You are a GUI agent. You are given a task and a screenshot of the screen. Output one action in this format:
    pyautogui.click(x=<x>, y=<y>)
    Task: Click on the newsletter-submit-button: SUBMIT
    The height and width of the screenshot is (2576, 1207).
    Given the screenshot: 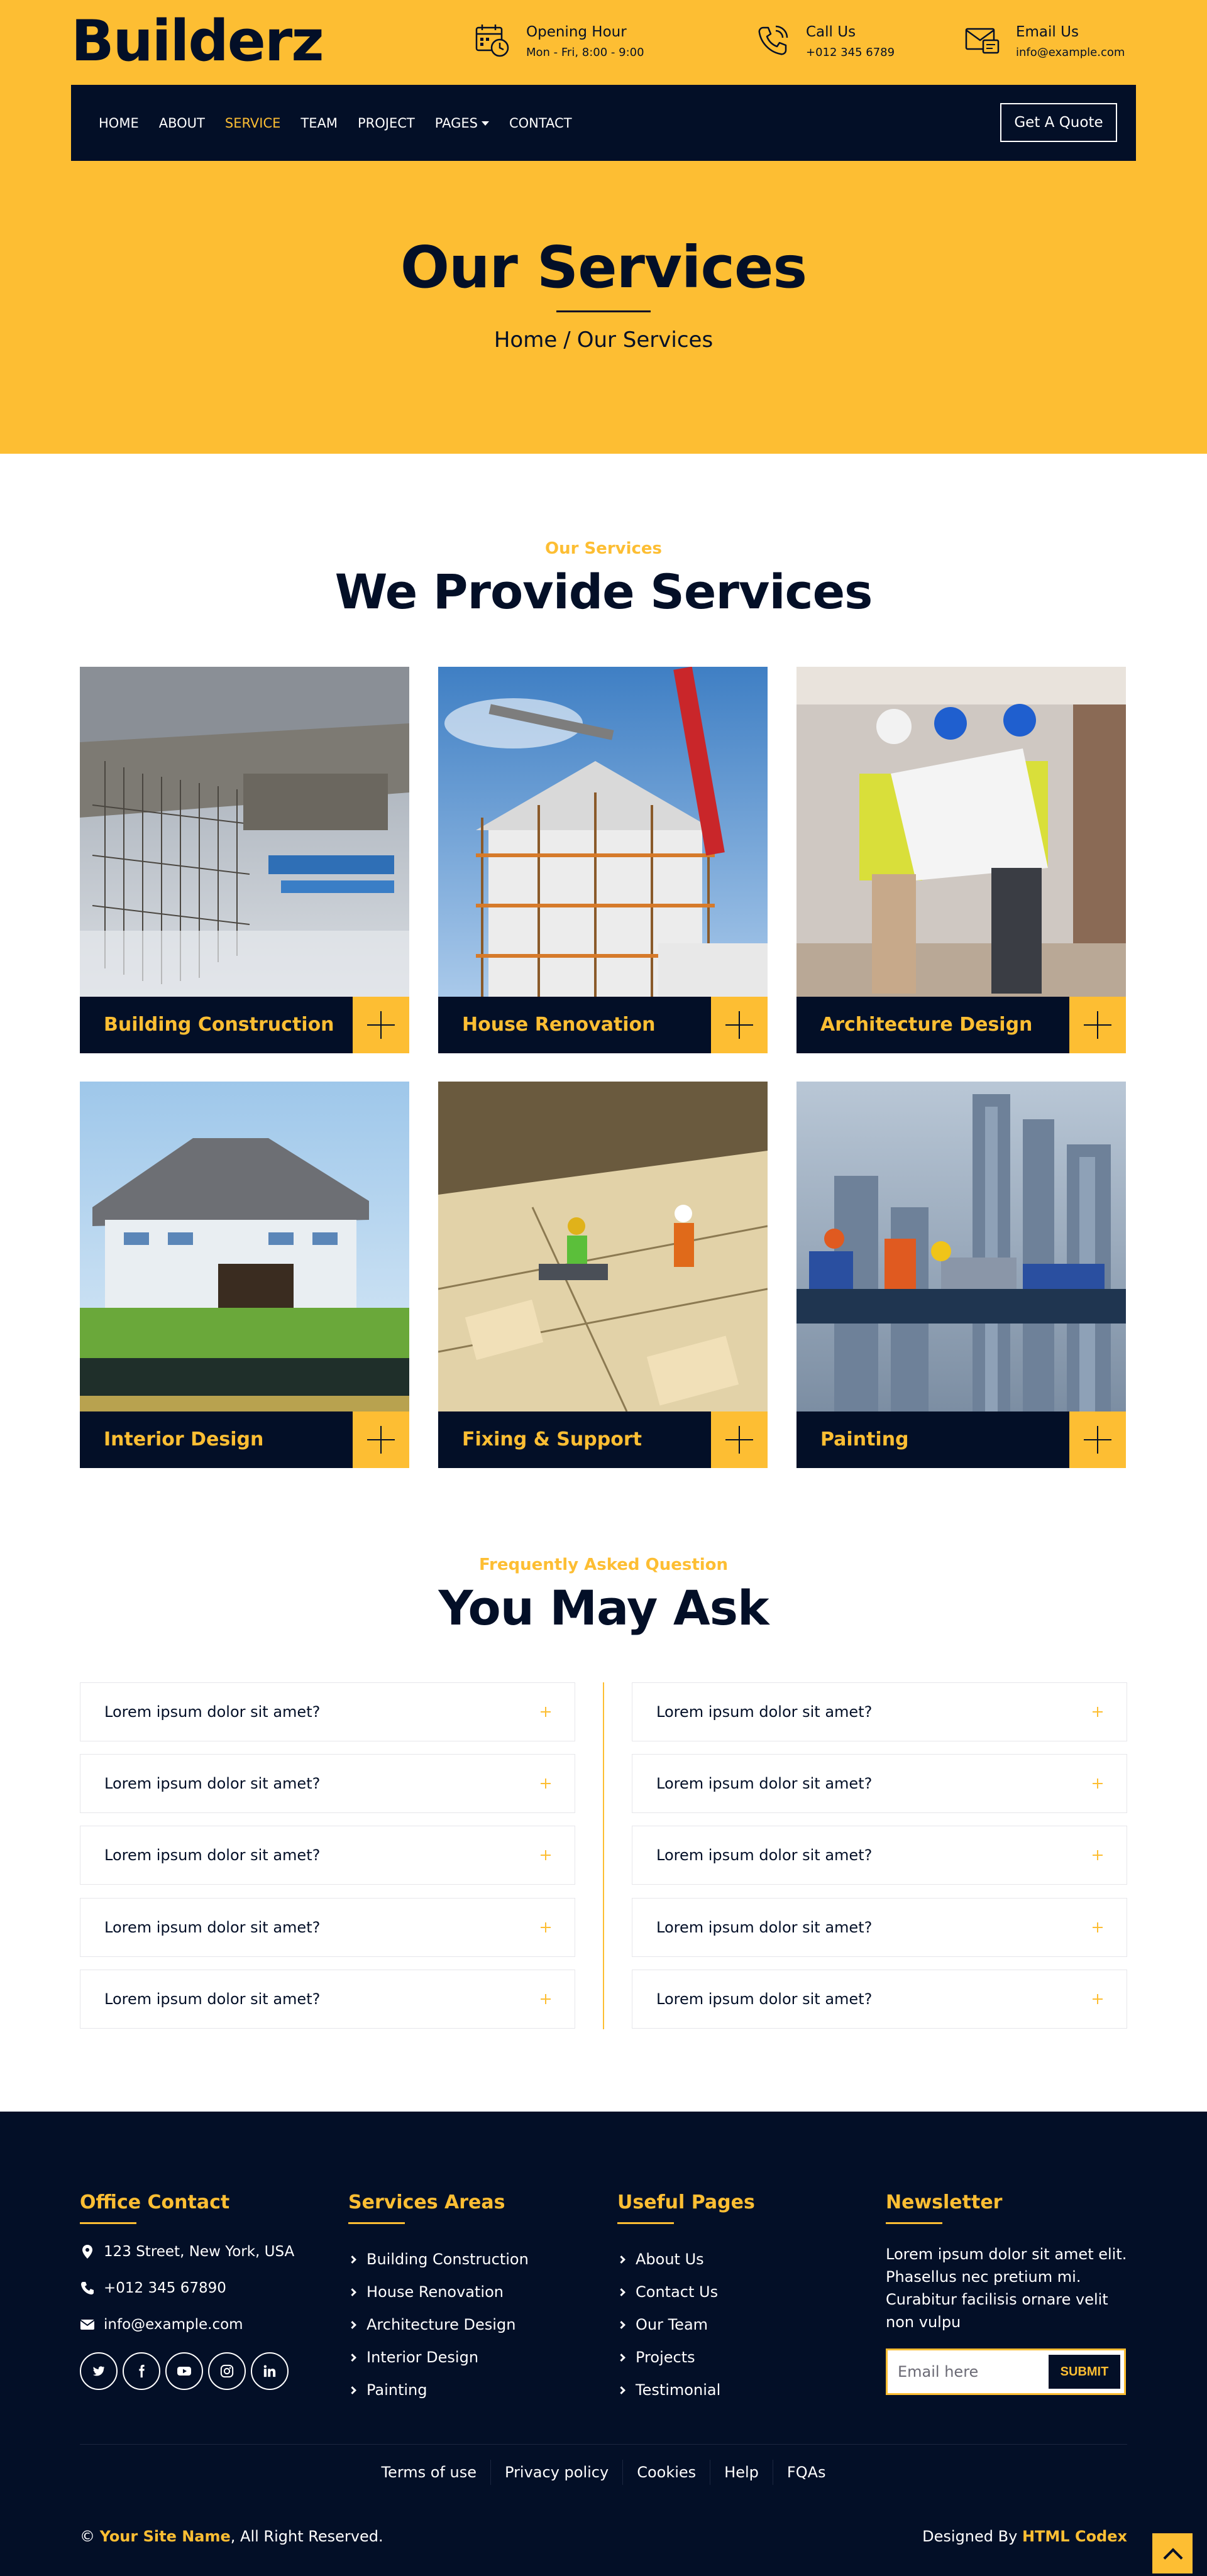 What is the action you would take?
    pyautogui.click(x=1084, y=2372)
    